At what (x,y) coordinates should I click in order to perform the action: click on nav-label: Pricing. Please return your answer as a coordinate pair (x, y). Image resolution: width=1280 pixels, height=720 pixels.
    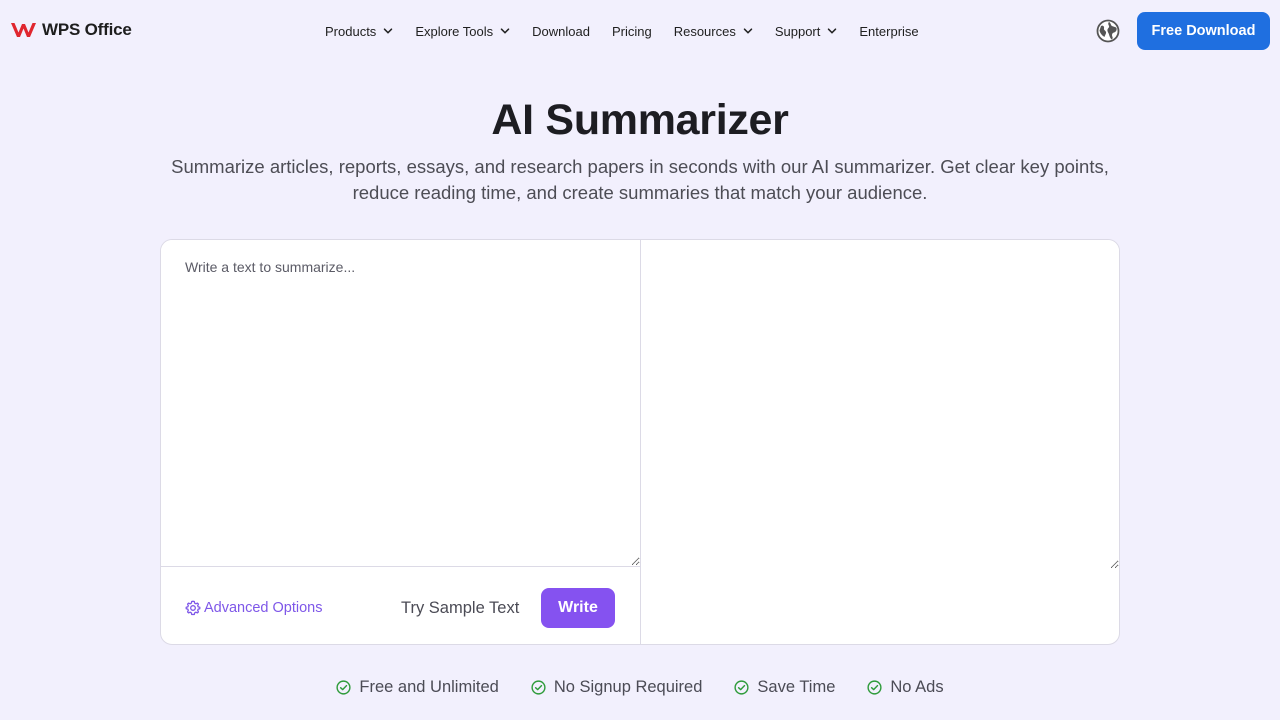
    Looking at the image, I should click on (631, 31).